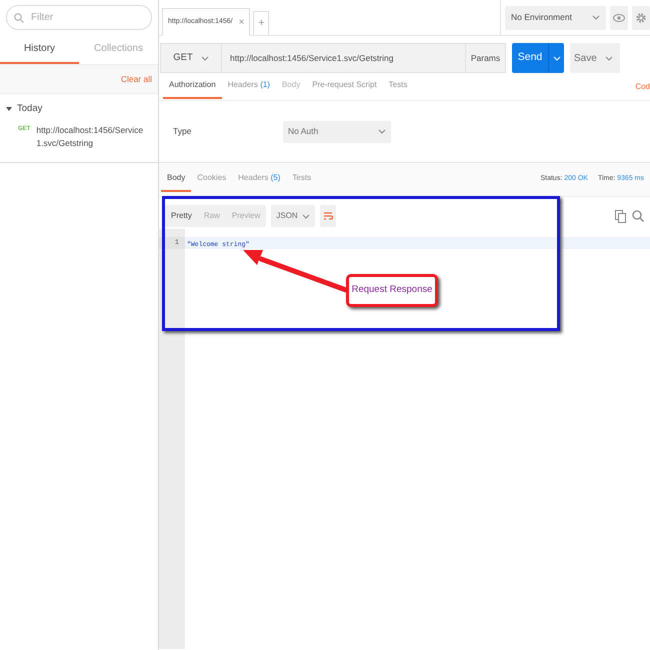 Image resolution: width=650 pixels, height=650 pixels. I want to click on section-tab: Headers (1), so click(249, 87).